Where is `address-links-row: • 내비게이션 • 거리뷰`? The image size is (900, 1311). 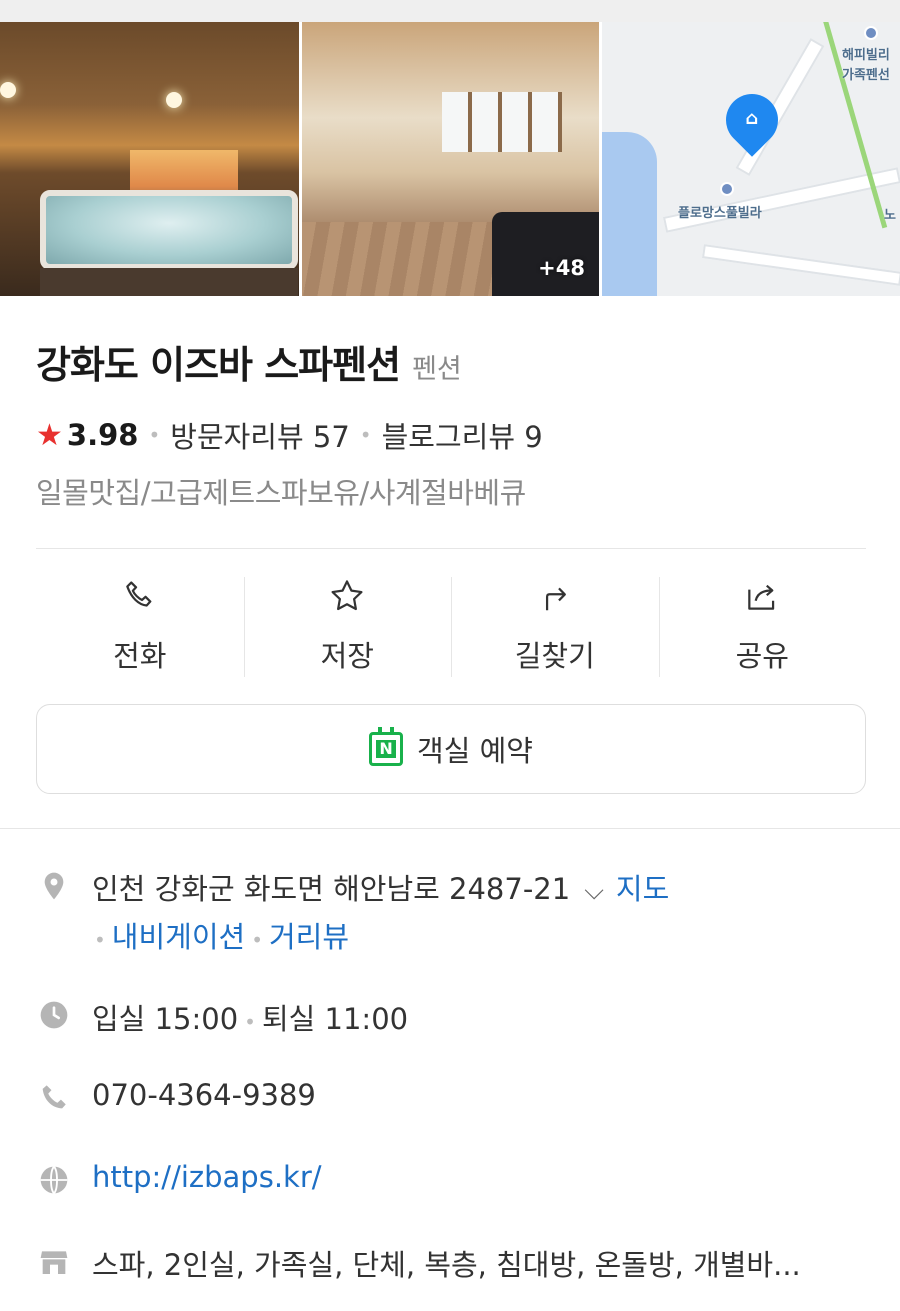 address-links-row: • 내비게이션 • 거리뷰 is located at coordinates (218, 935).